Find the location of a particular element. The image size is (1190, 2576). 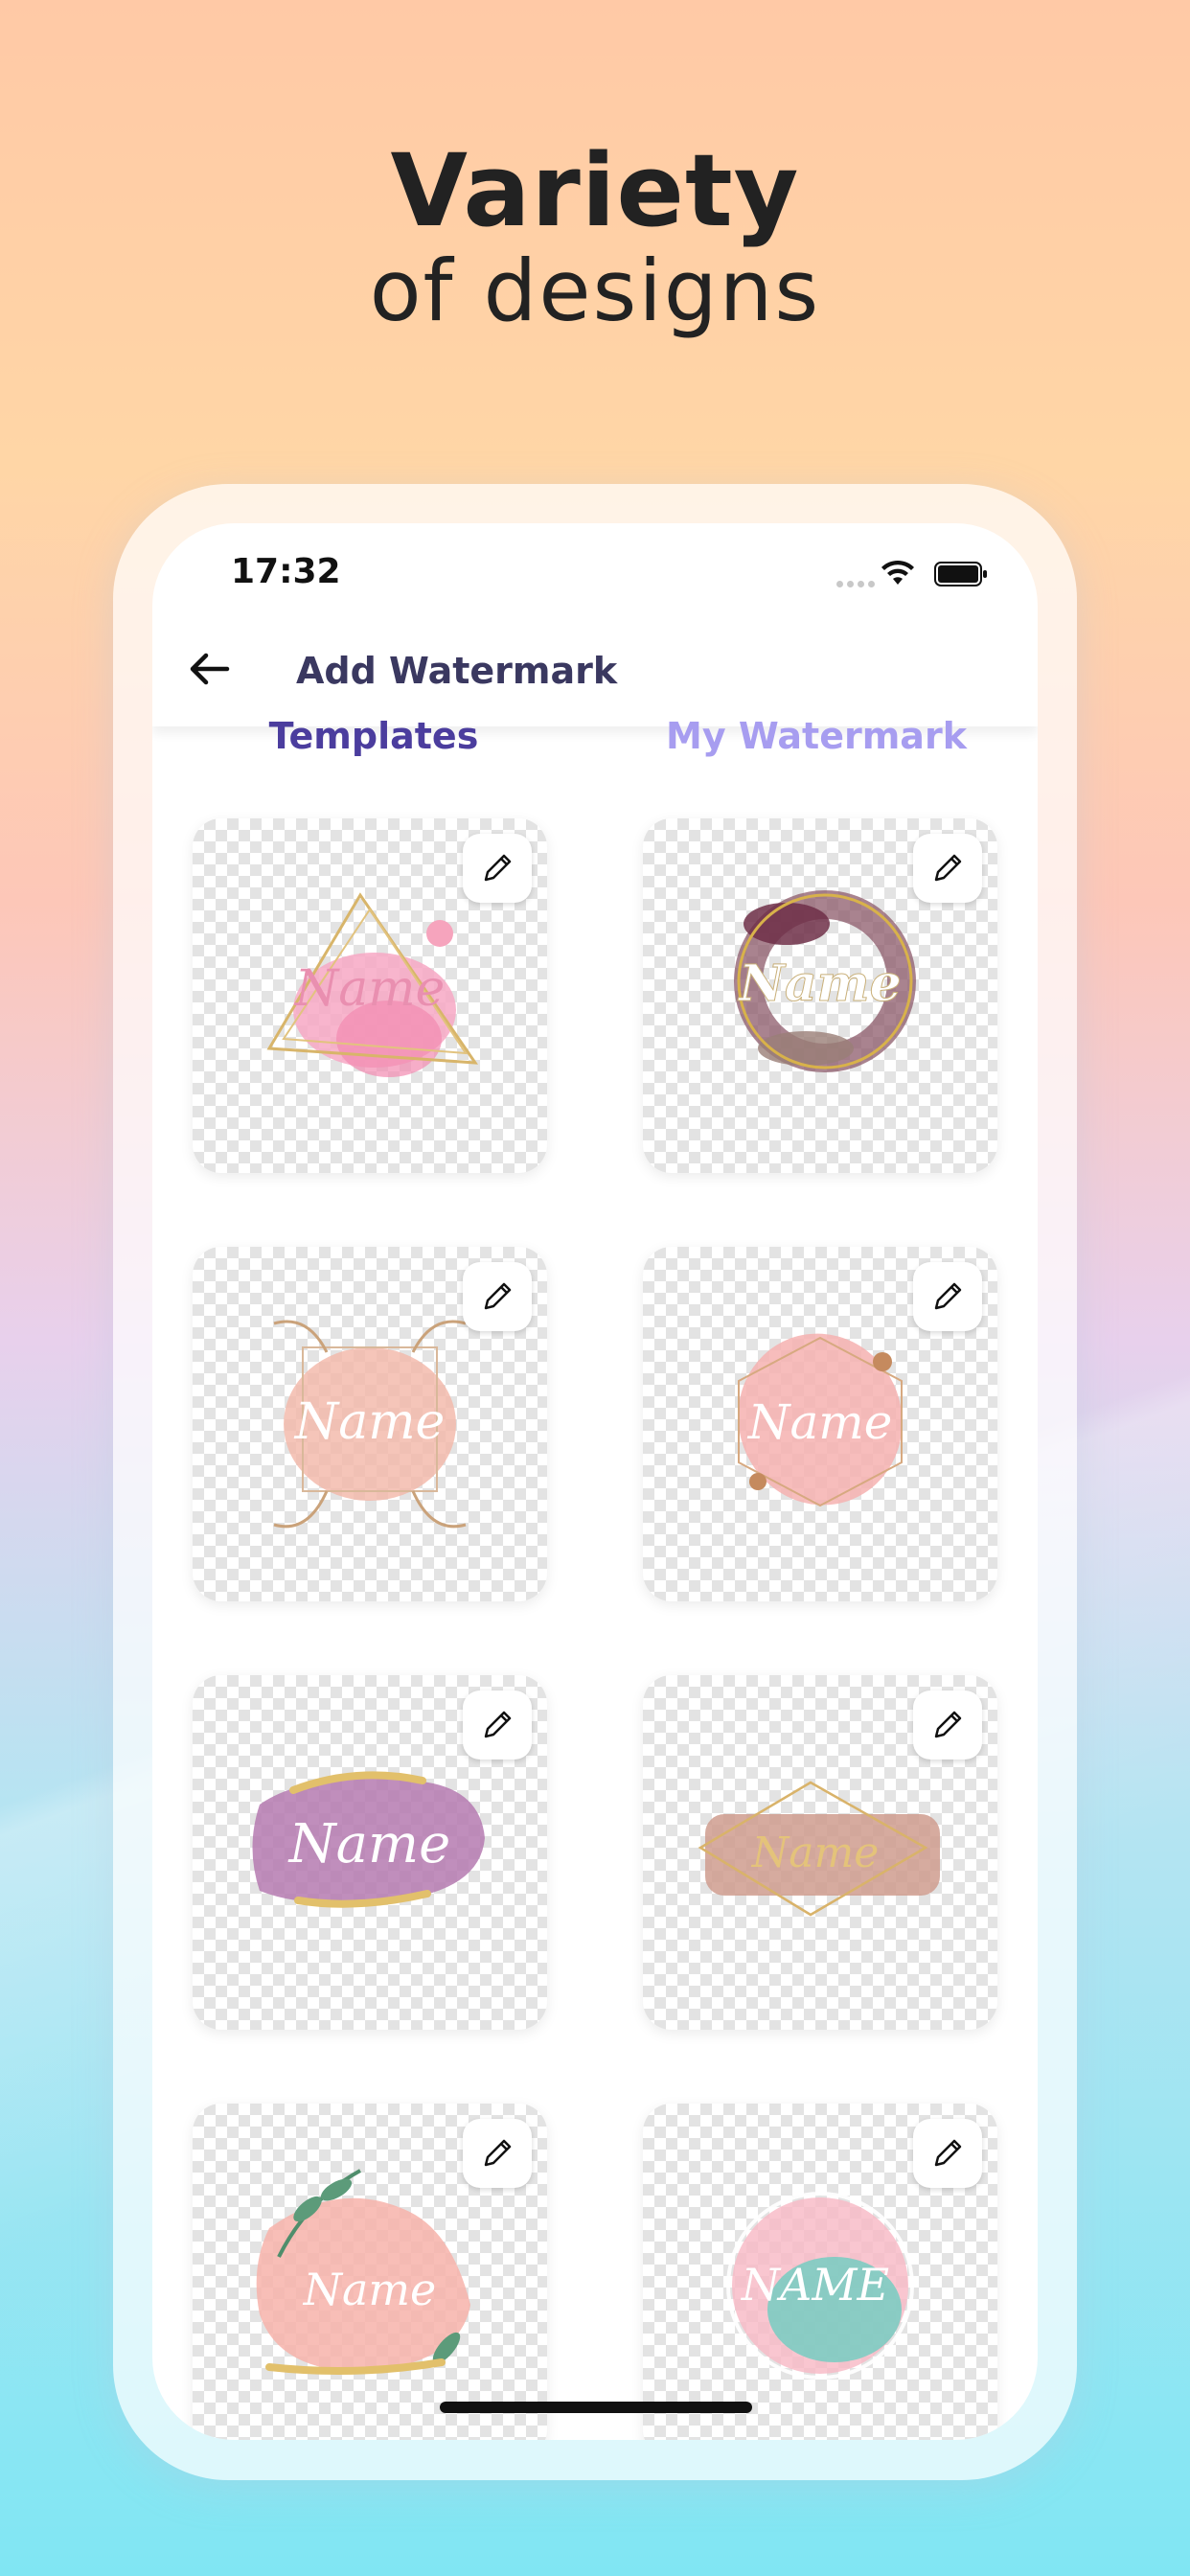

template-card: NAME is located at coordinates (820, 2272).